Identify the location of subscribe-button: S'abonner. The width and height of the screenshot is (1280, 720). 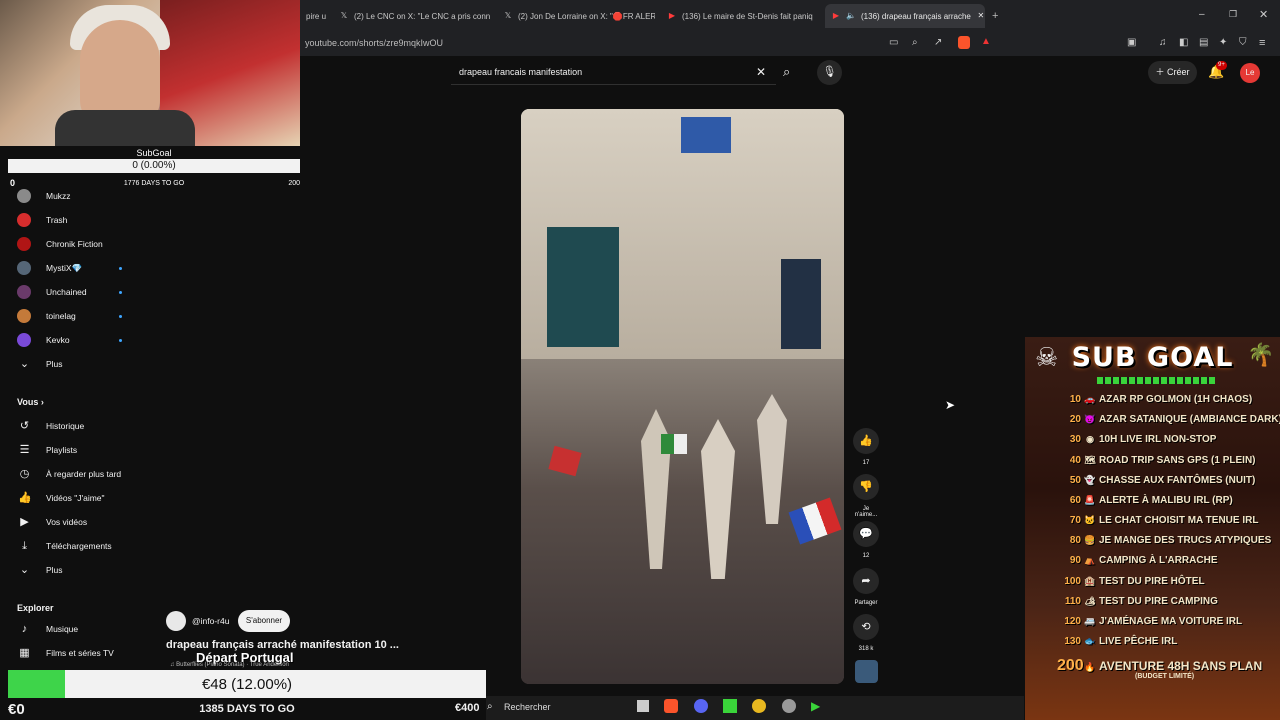
(264, 621).